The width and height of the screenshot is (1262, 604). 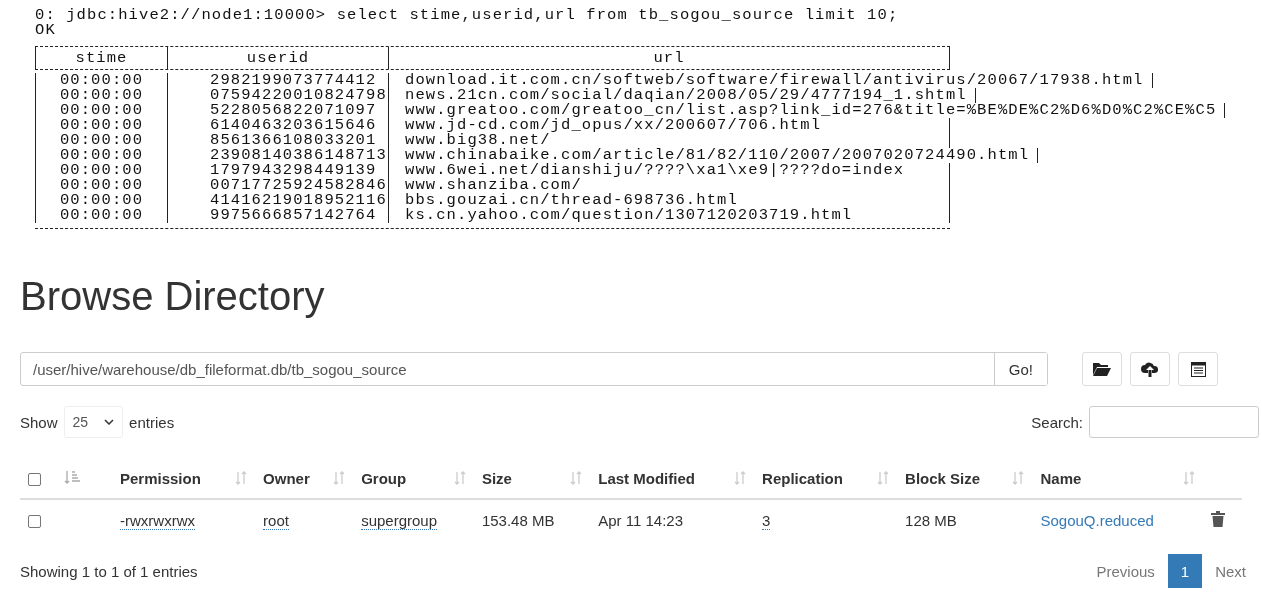 I want to click on page-title: Browse Directory, so click(x=173, y=296).